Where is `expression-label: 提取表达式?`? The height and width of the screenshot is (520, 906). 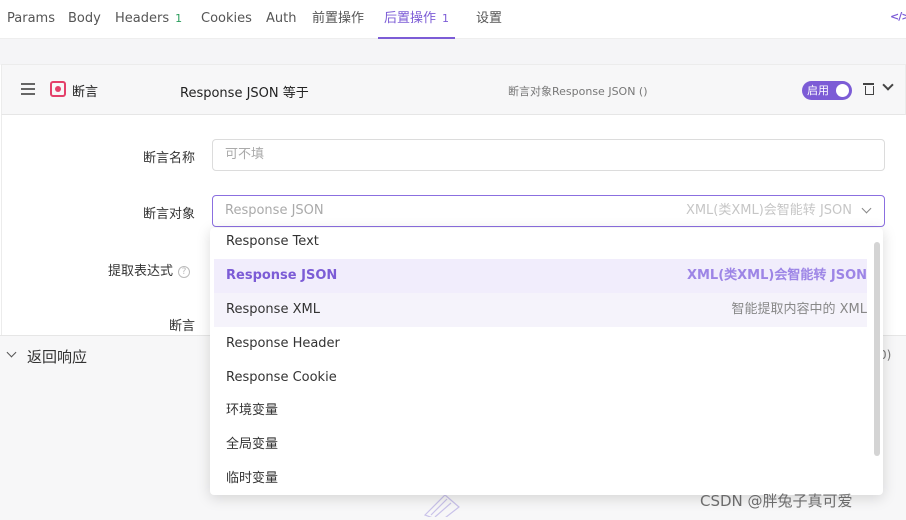 expression-label: 提取表达式? is located at coordinates (149, 269).